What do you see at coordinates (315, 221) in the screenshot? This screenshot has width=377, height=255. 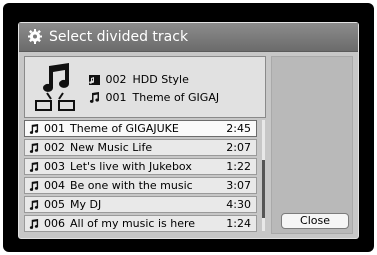 I see `close-button: Close` at bounding box center [315, 221].